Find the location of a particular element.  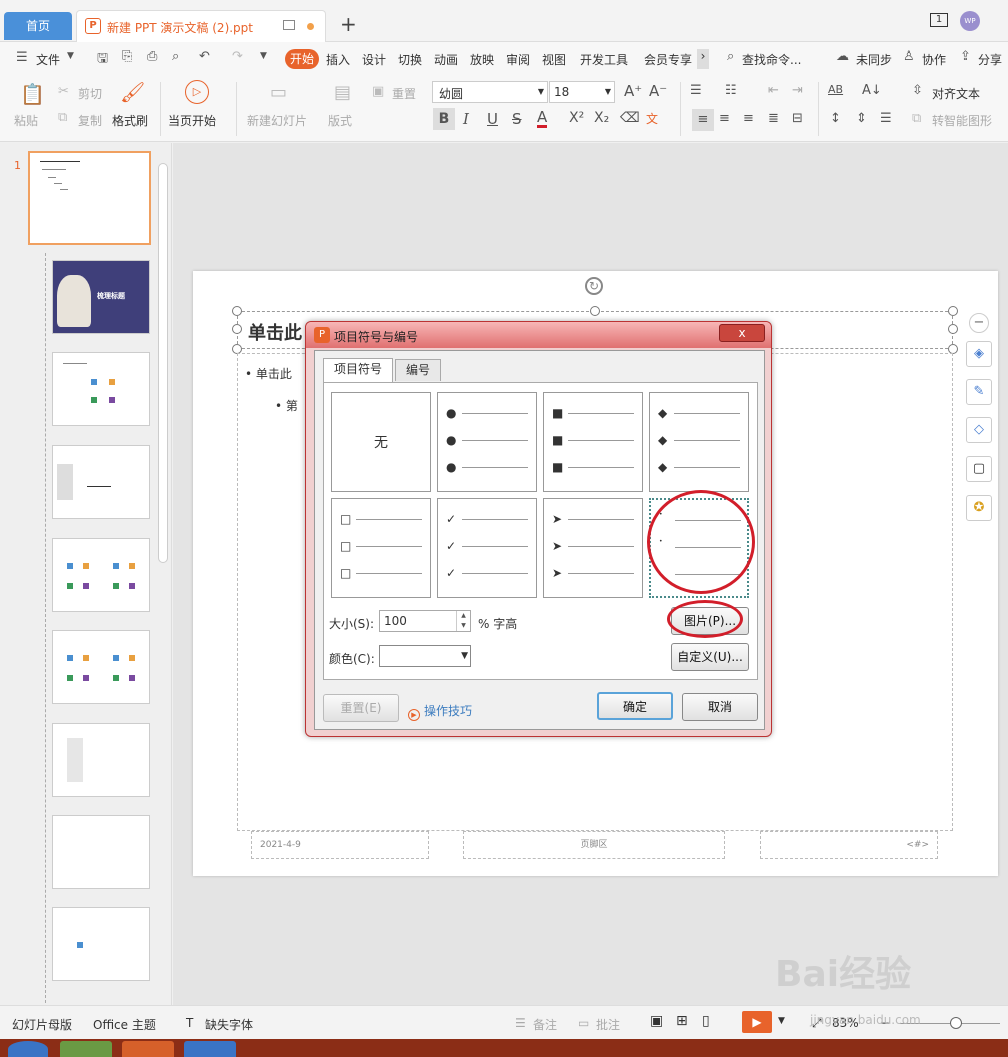

comments-button: 批注 is located at coordinates (608, 1024).